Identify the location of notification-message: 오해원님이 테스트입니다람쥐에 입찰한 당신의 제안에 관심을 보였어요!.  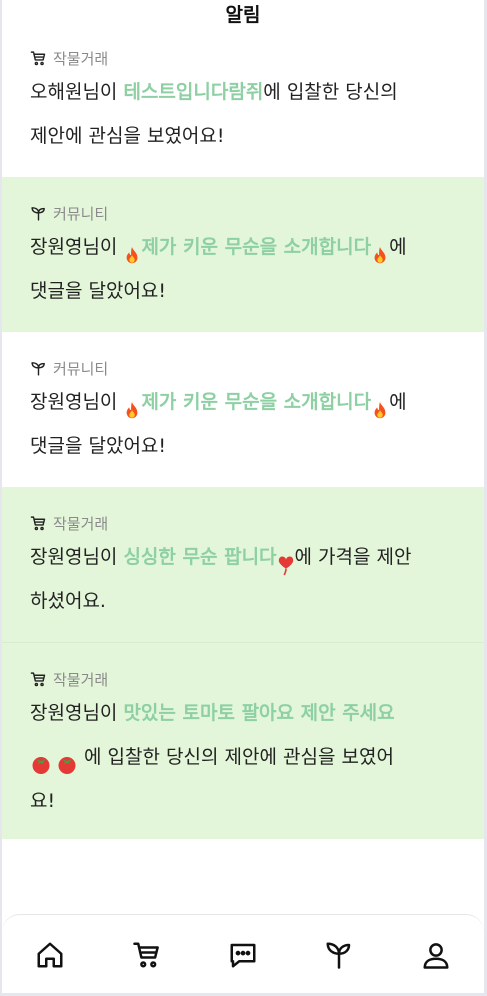
(243, 114).